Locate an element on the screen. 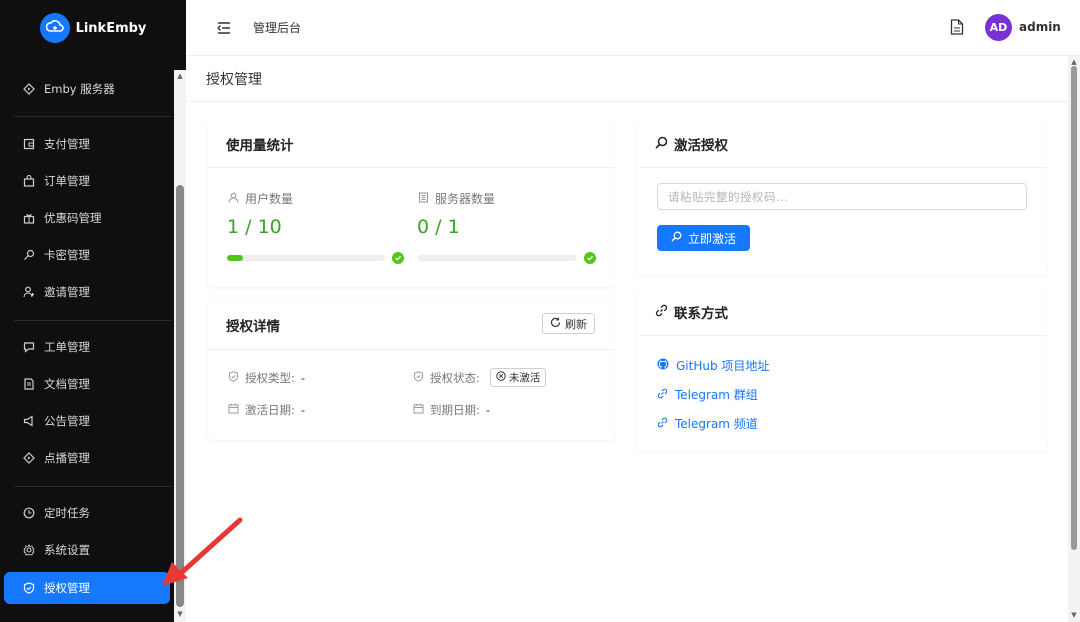 This screenshot has height=622, width=1080. refresh-label: 刷新 is located at coordinates (576, 324).